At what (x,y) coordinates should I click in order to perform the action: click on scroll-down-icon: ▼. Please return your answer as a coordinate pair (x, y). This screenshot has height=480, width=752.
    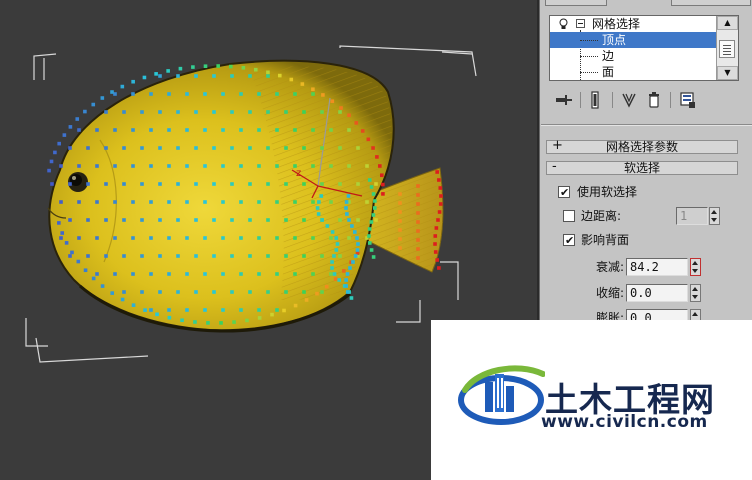
    Looking at the image, I should click on (727, 73).